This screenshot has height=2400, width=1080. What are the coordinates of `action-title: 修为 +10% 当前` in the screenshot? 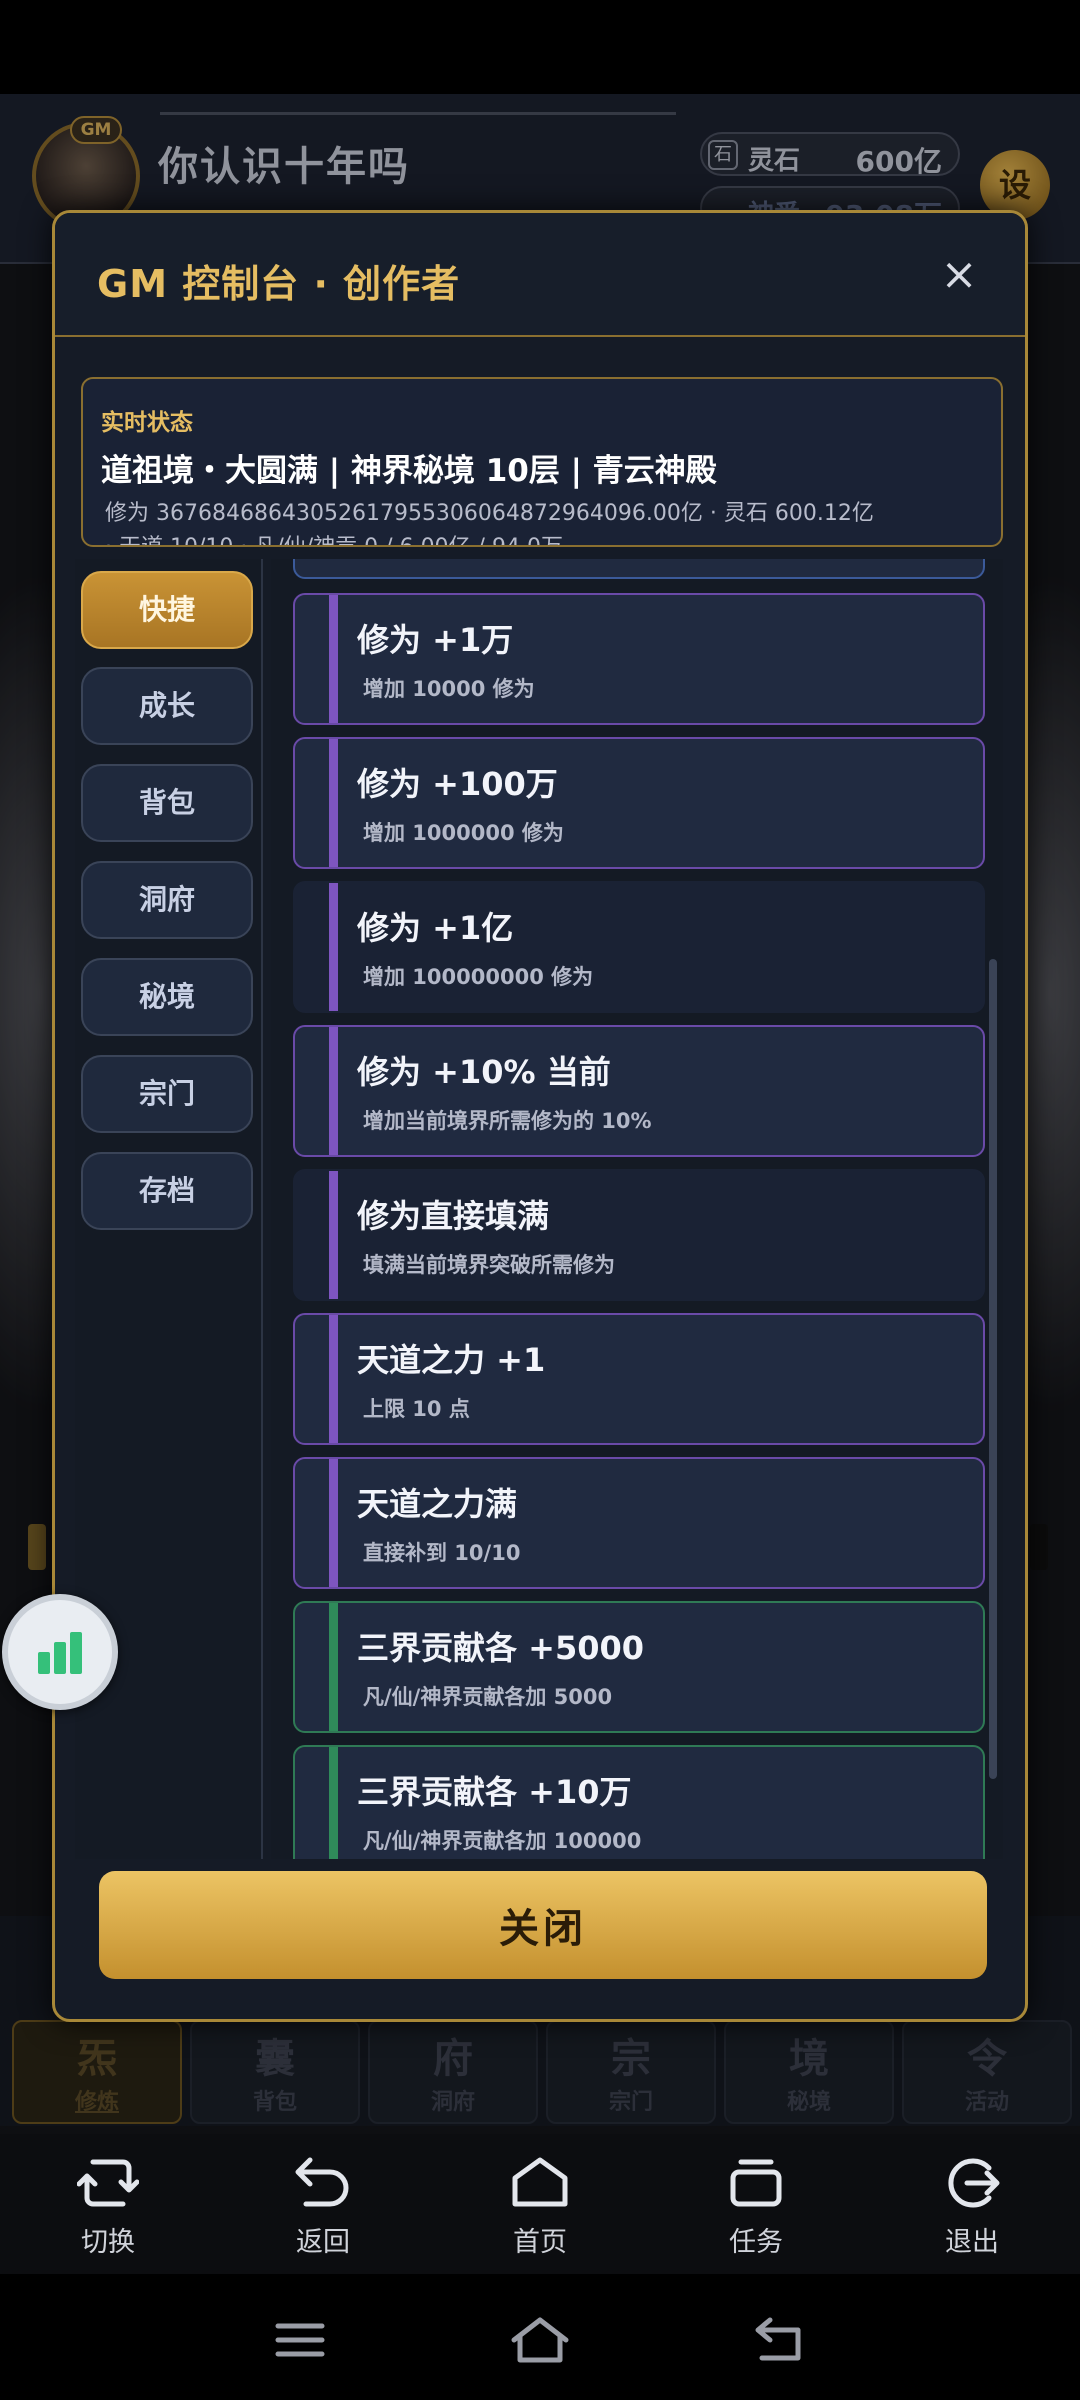 It's located at (484, 1072).